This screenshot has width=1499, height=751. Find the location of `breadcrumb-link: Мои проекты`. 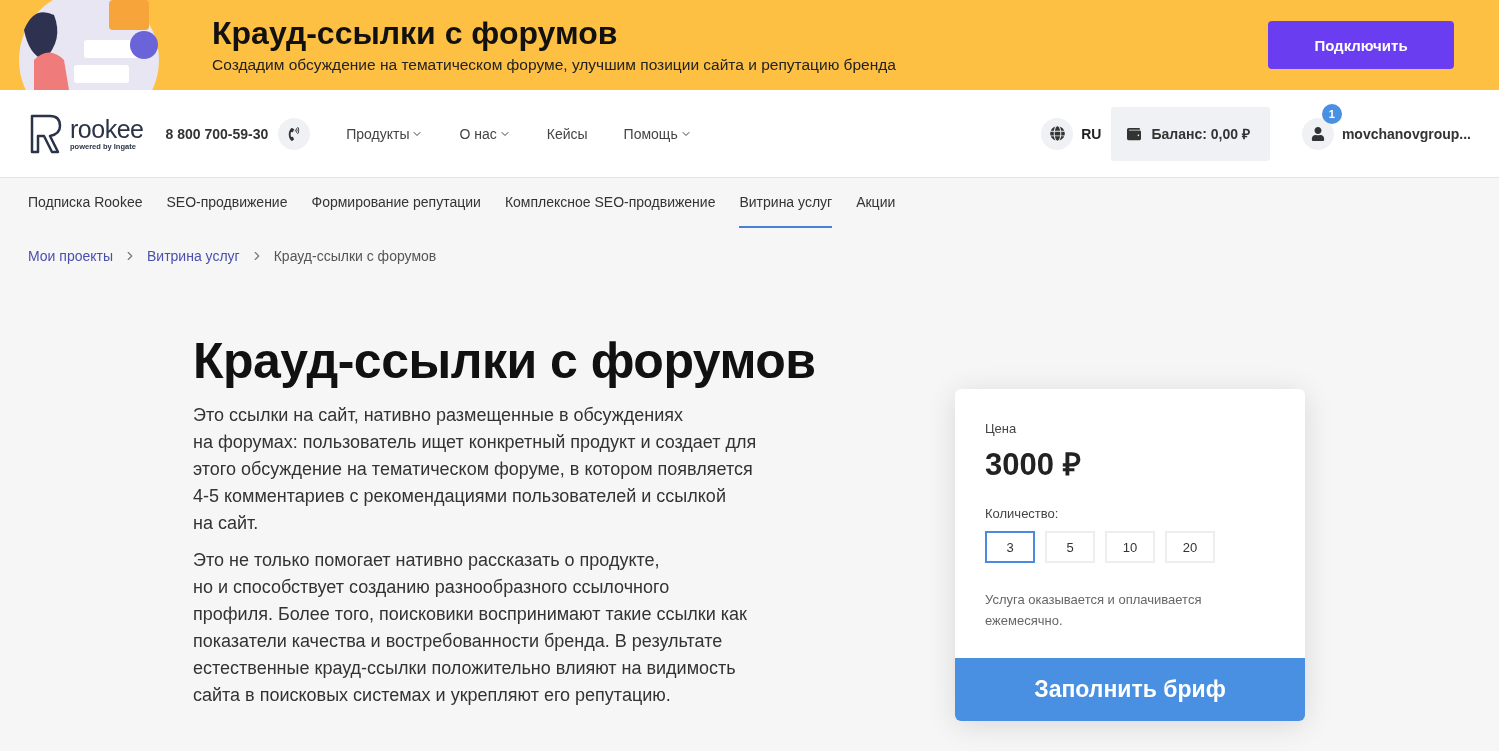

breadcrumb-link: Мои проекты is located at coordinates (70, 256).